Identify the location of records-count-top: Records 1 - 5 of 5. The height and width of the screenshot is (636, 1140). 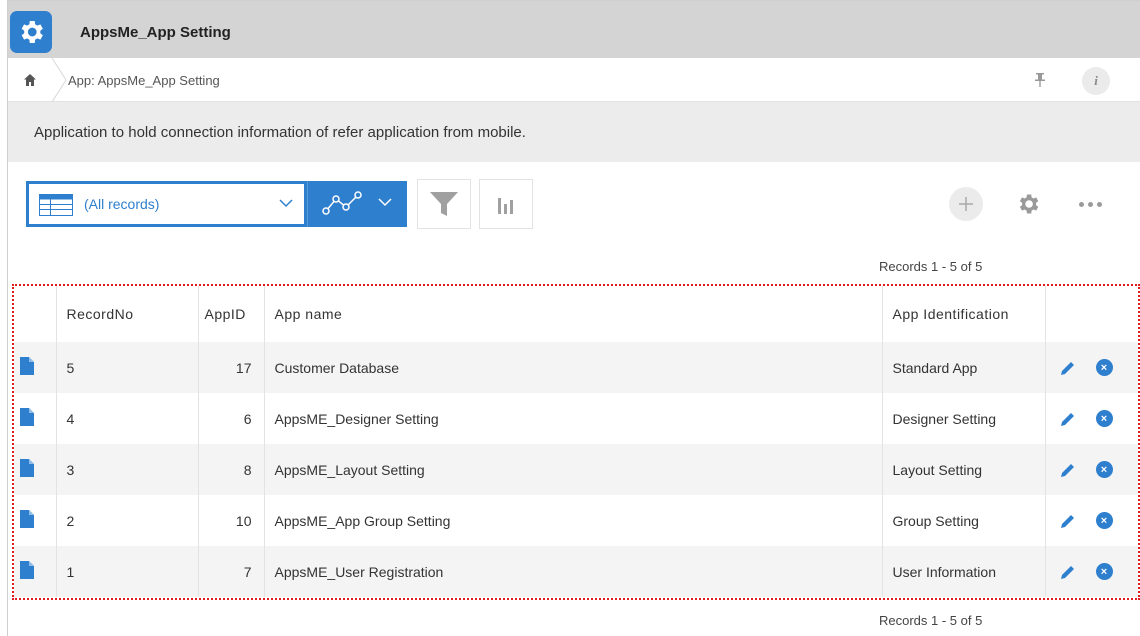
(931, 266).